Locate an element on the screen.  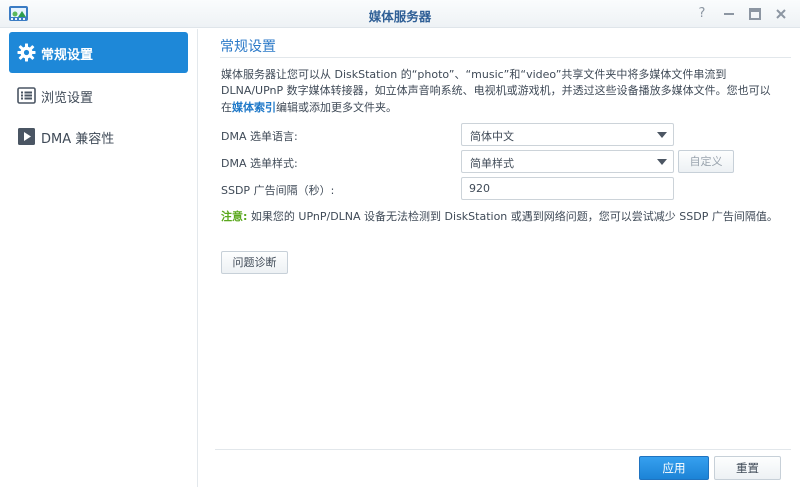
dma-style-select: 简单样式 is located at coordinates (567, 161).